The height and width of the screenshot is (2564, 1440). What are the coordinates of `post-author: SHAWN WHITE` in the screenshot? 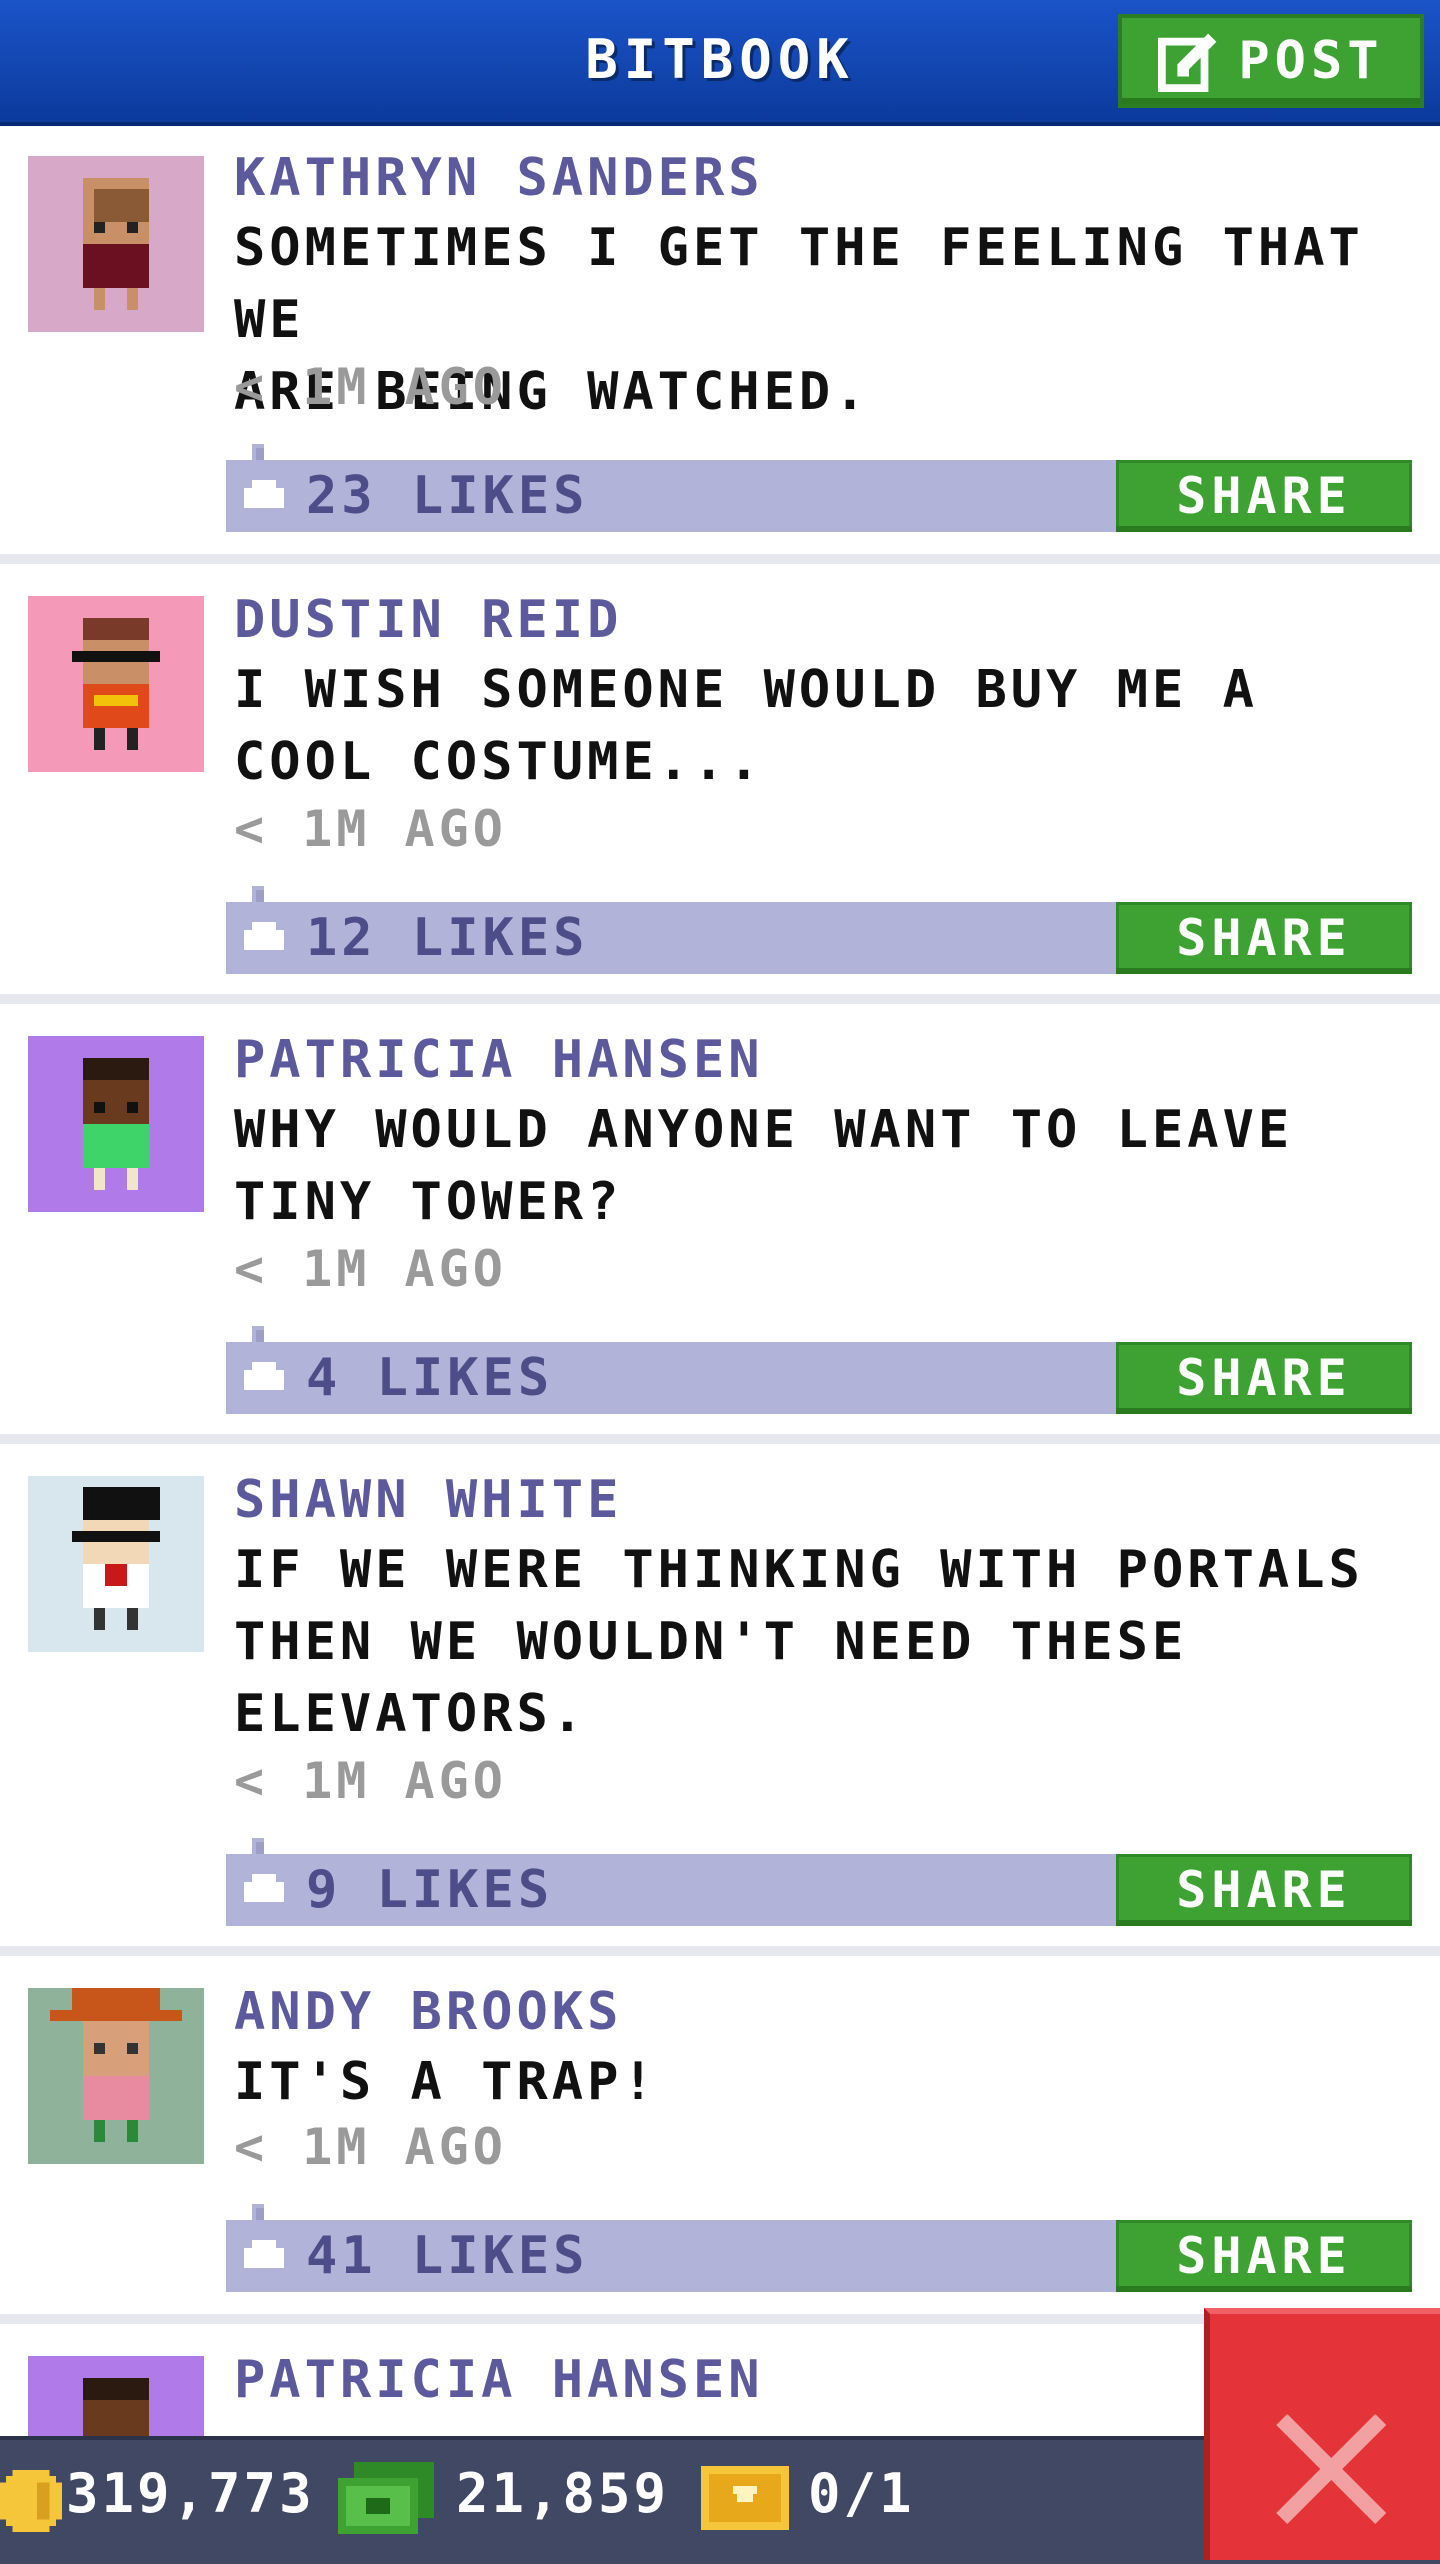 It's located at (428, 1500).